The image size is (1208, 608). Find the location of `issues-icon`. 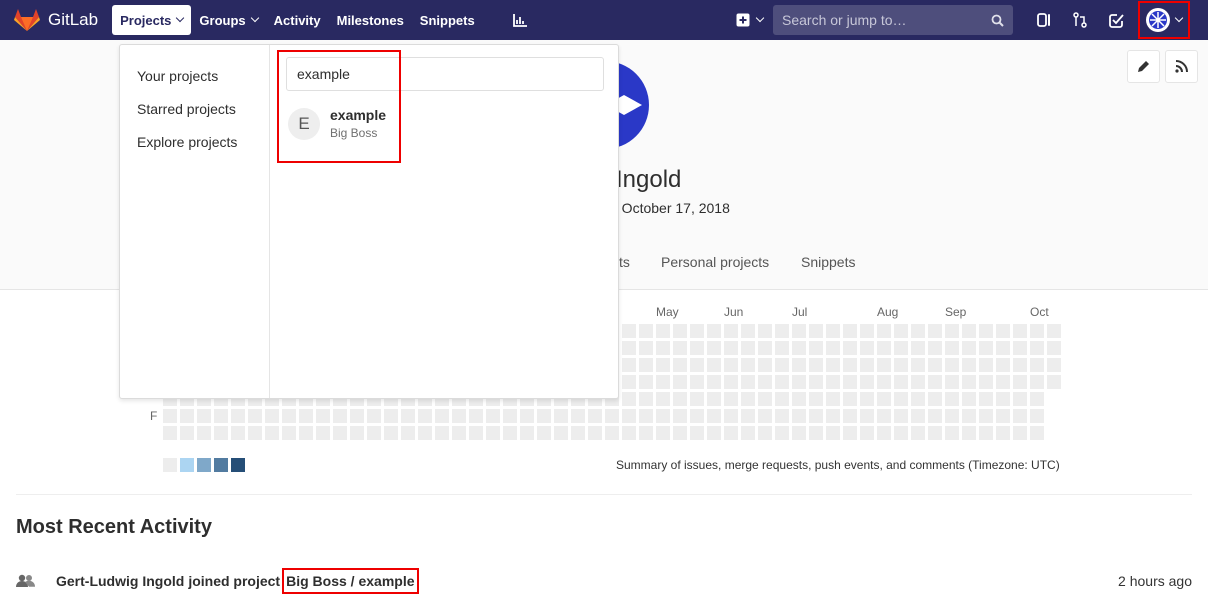

issues-icon is located at coordinates (1043, 20).